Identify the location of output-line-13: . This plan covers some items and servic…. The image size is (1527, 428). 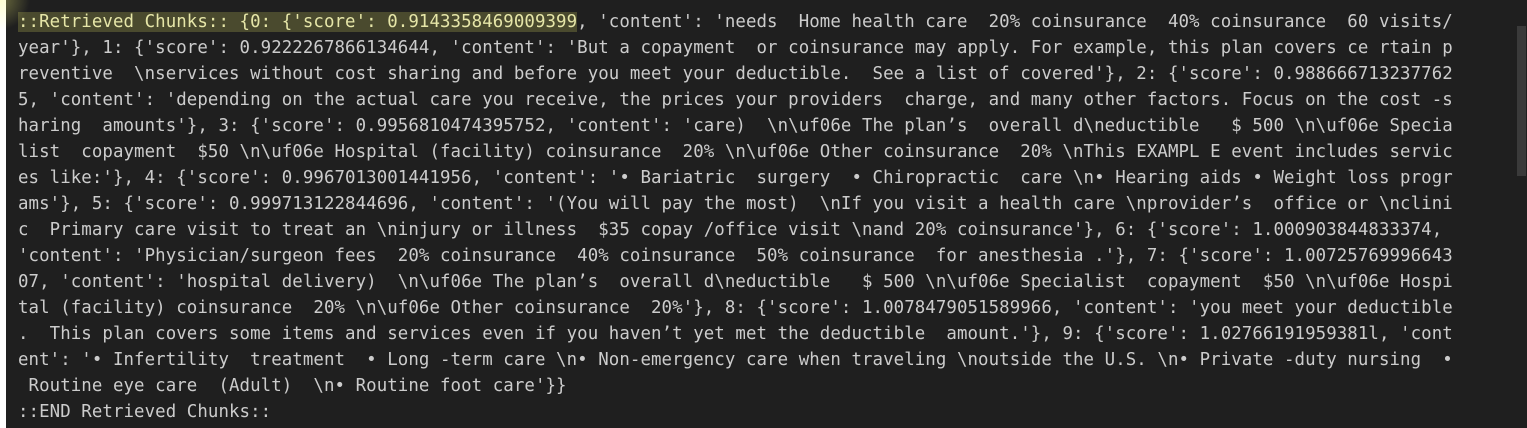
(735, 334).